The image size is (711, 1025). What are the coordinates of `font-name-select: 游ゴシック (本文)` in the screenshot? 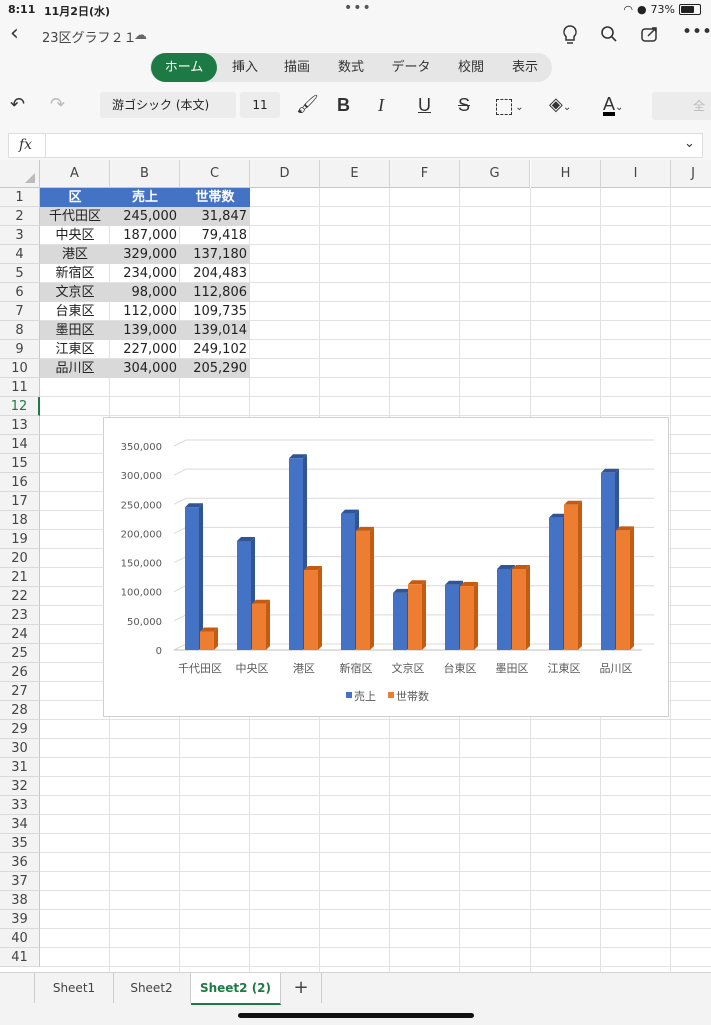 It's located at (168, 105).